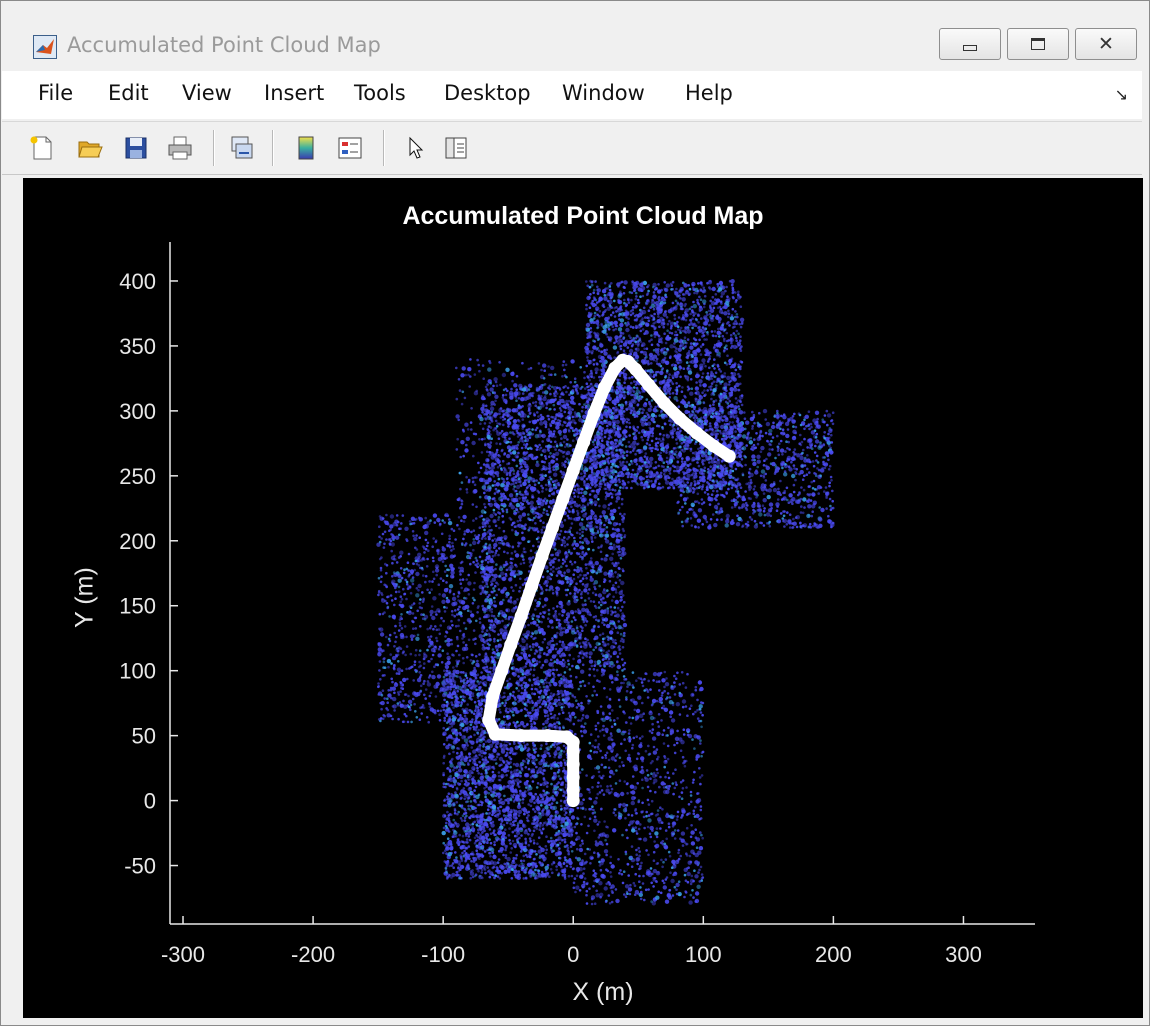 This screenshot has width=1150, height=1026. I want to click on dock-arrow-icon: ↘, so click(1121, 94).